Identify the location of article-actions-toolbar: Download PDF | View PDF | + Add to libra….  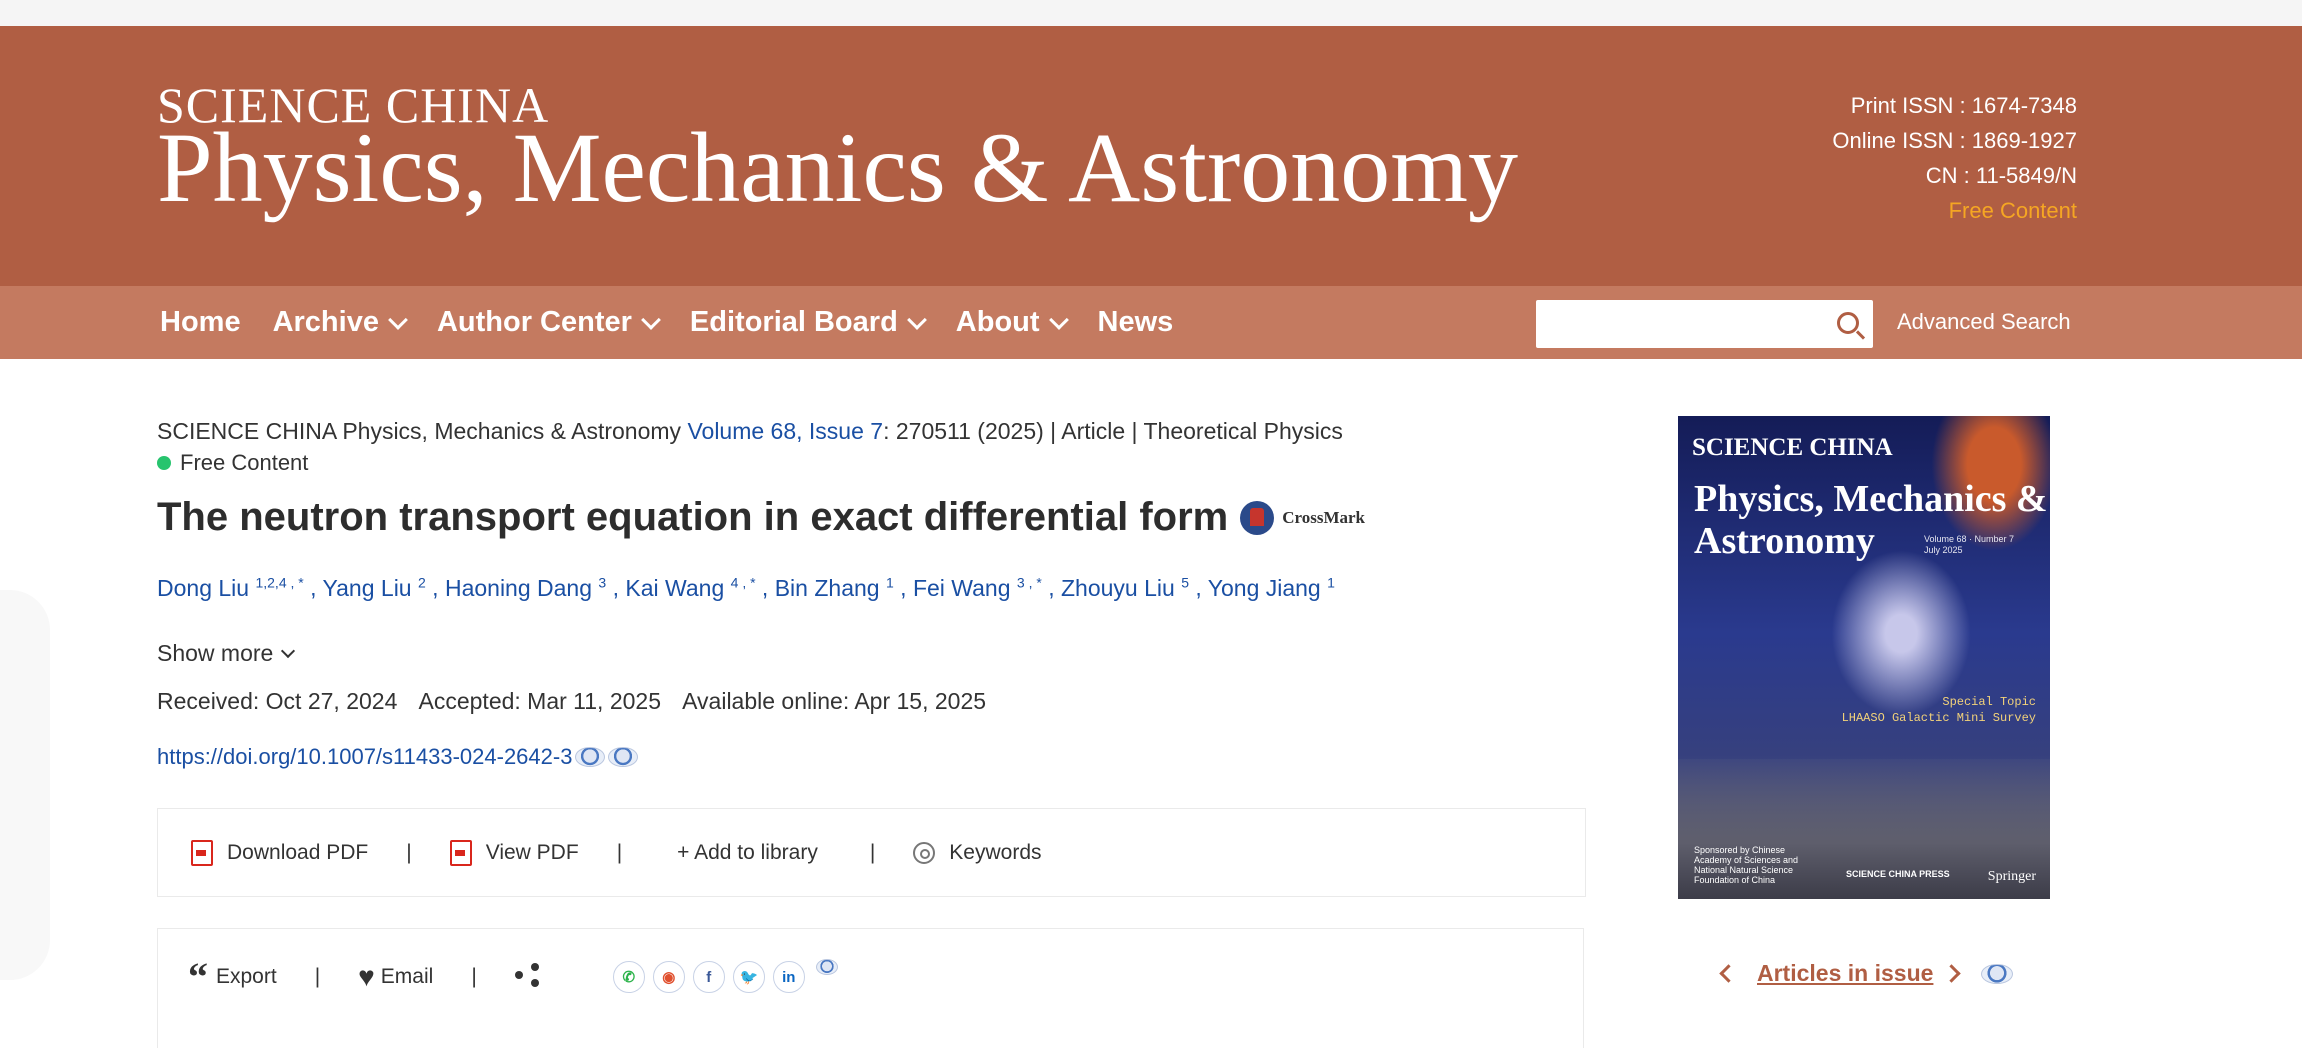
(871, 852).